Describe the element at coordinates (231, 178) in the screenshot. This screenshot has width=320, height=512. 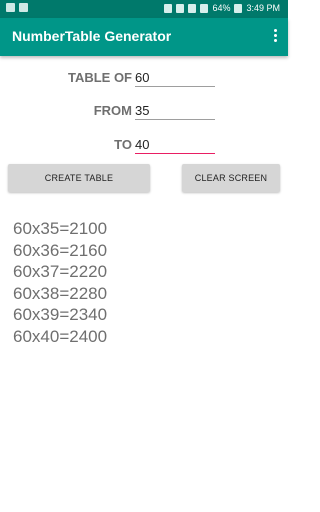
I see `clear-screen-button: CLEAR SCREEN` at that location.